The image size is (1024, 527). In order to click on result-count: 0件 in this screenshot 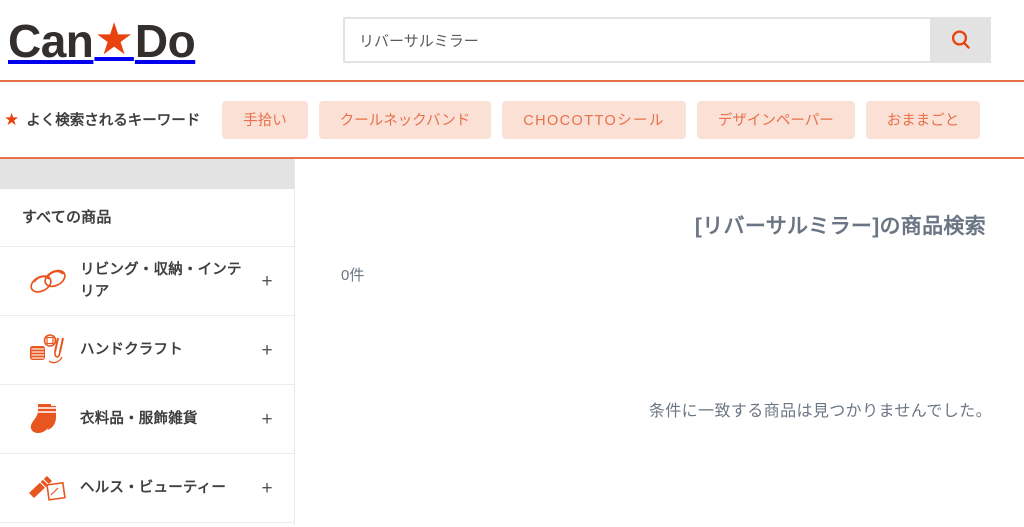, I will do `click(353, 275)`.